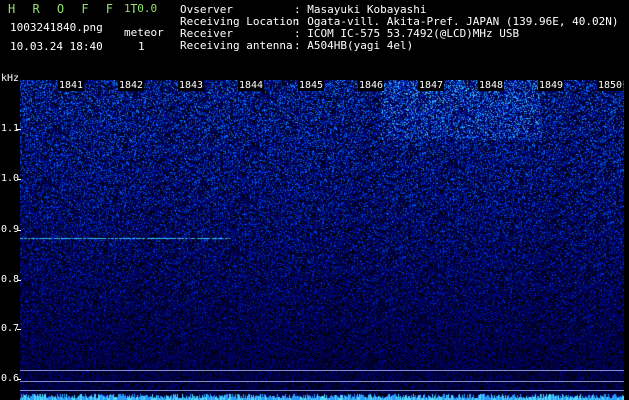 Image resolution: width=629 pixels, height=400 pixels. I want to click on meta-value-antenna: : A504HB(yagi 4el), so click(354, 45).